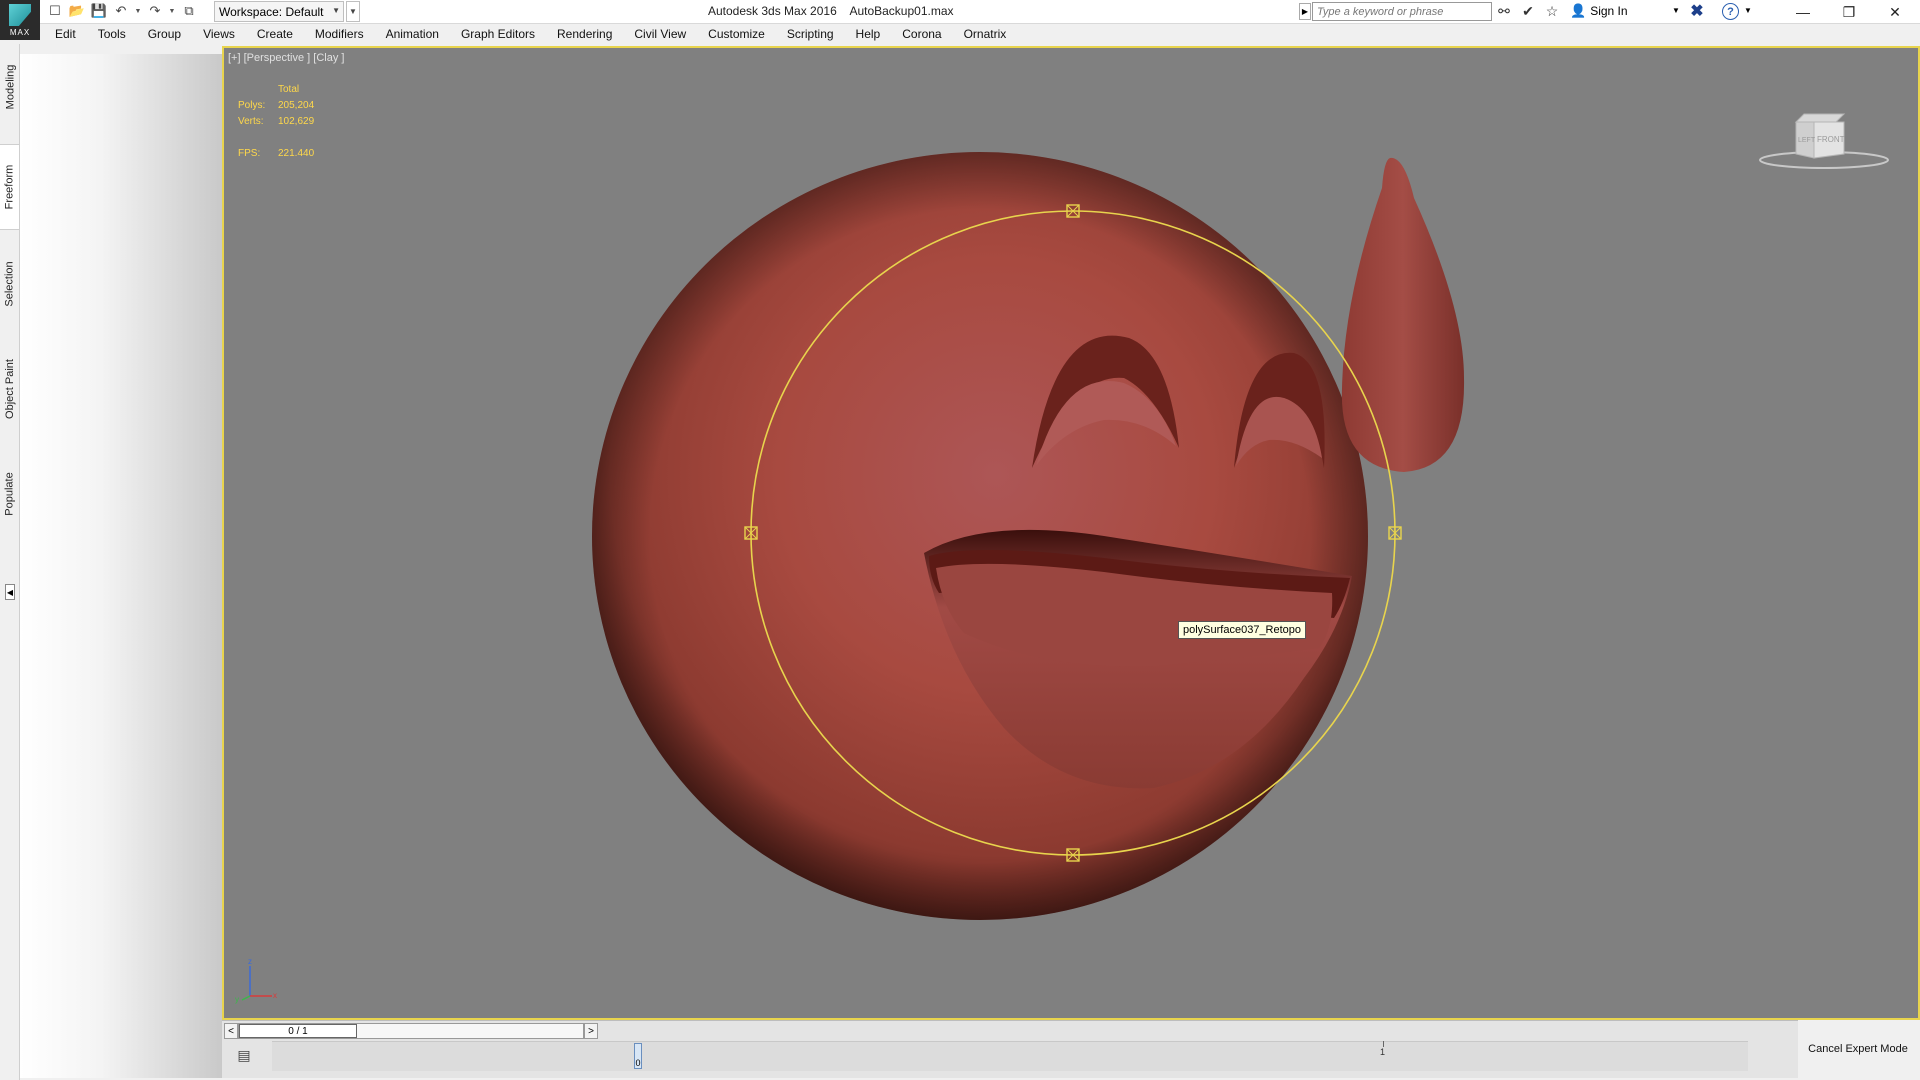  I want to click on save-file-icon: 💾, so click(99, 11).